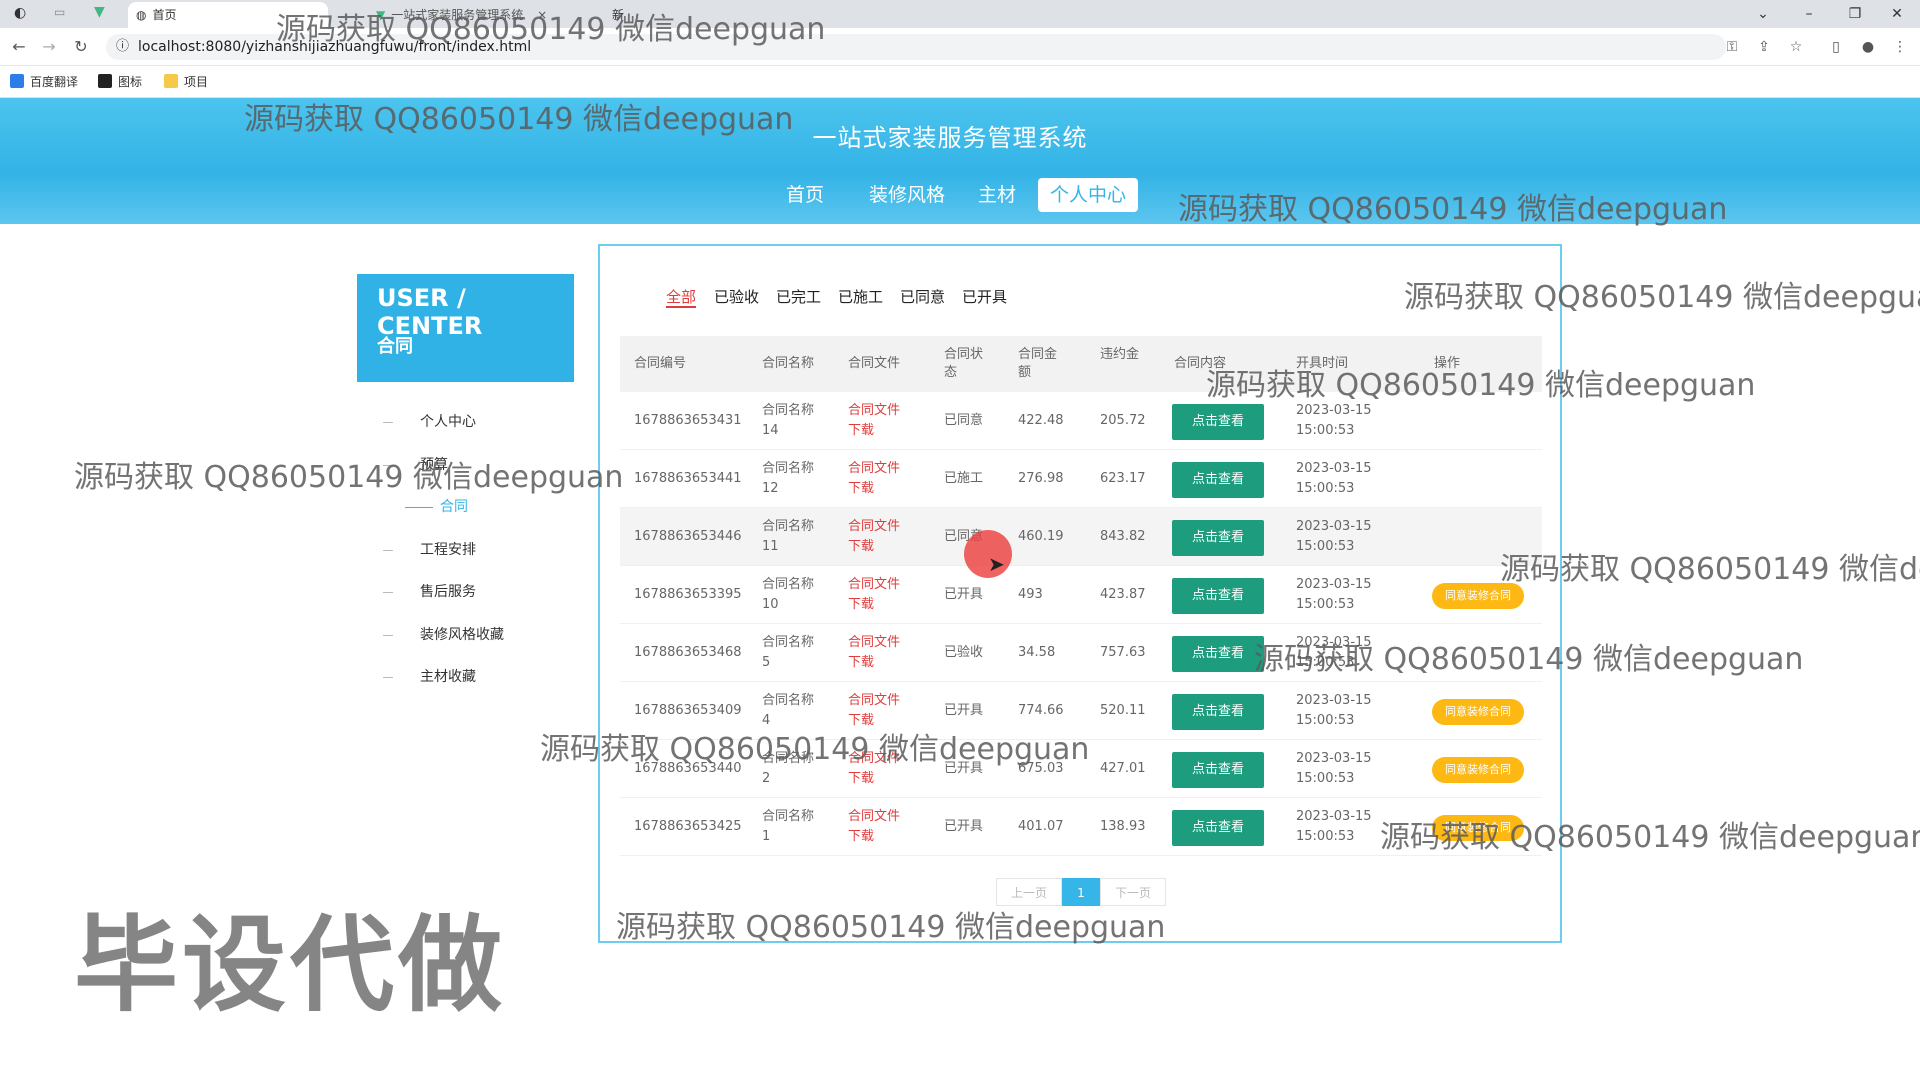 The height and width of the screenshot is (1072, 1920). What do you see at coordinates (17, 81) in the screenshot?
I see `translate-icon` at bounding box center [17, 81].